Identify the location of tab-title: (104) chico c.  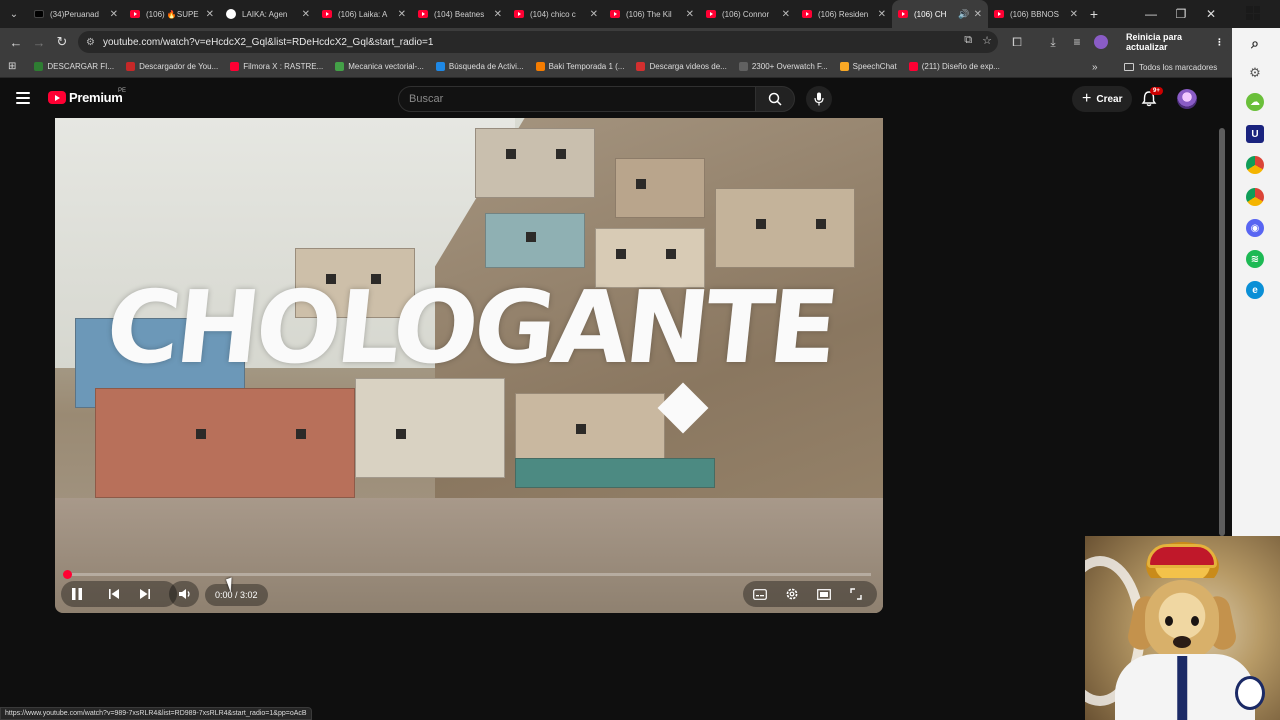
(553, 14).